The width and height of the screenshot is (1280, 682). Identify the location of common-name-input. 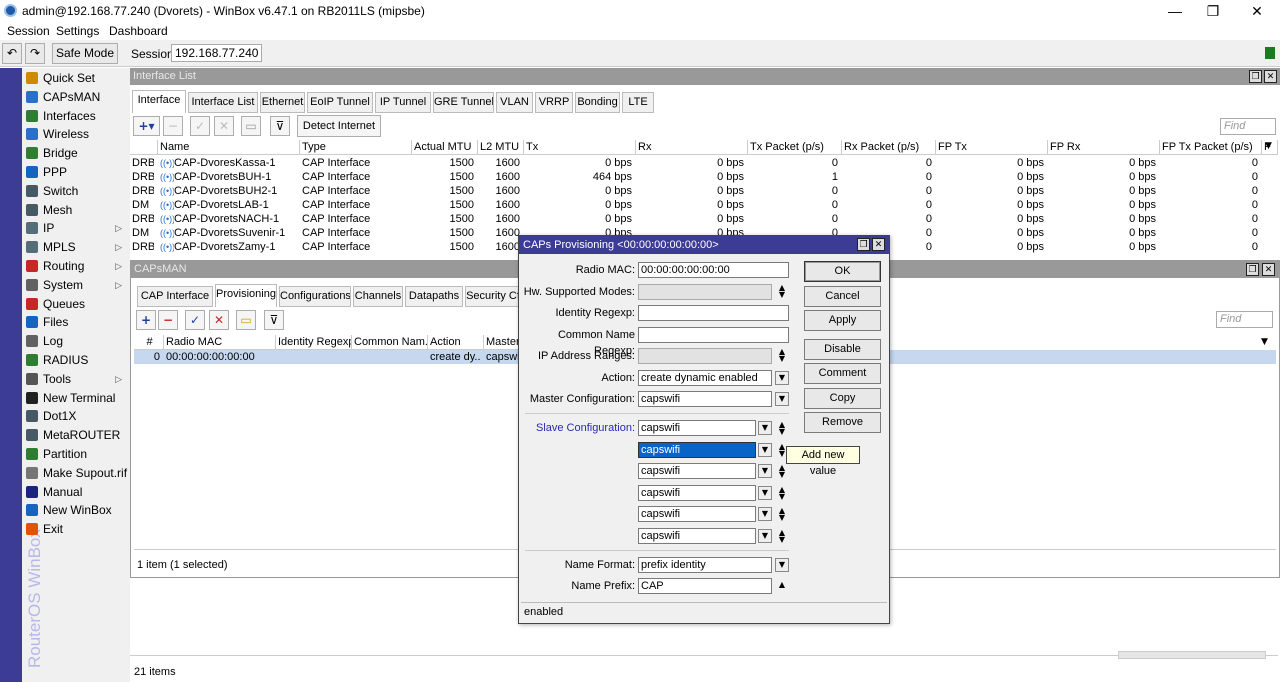
(713, 335).